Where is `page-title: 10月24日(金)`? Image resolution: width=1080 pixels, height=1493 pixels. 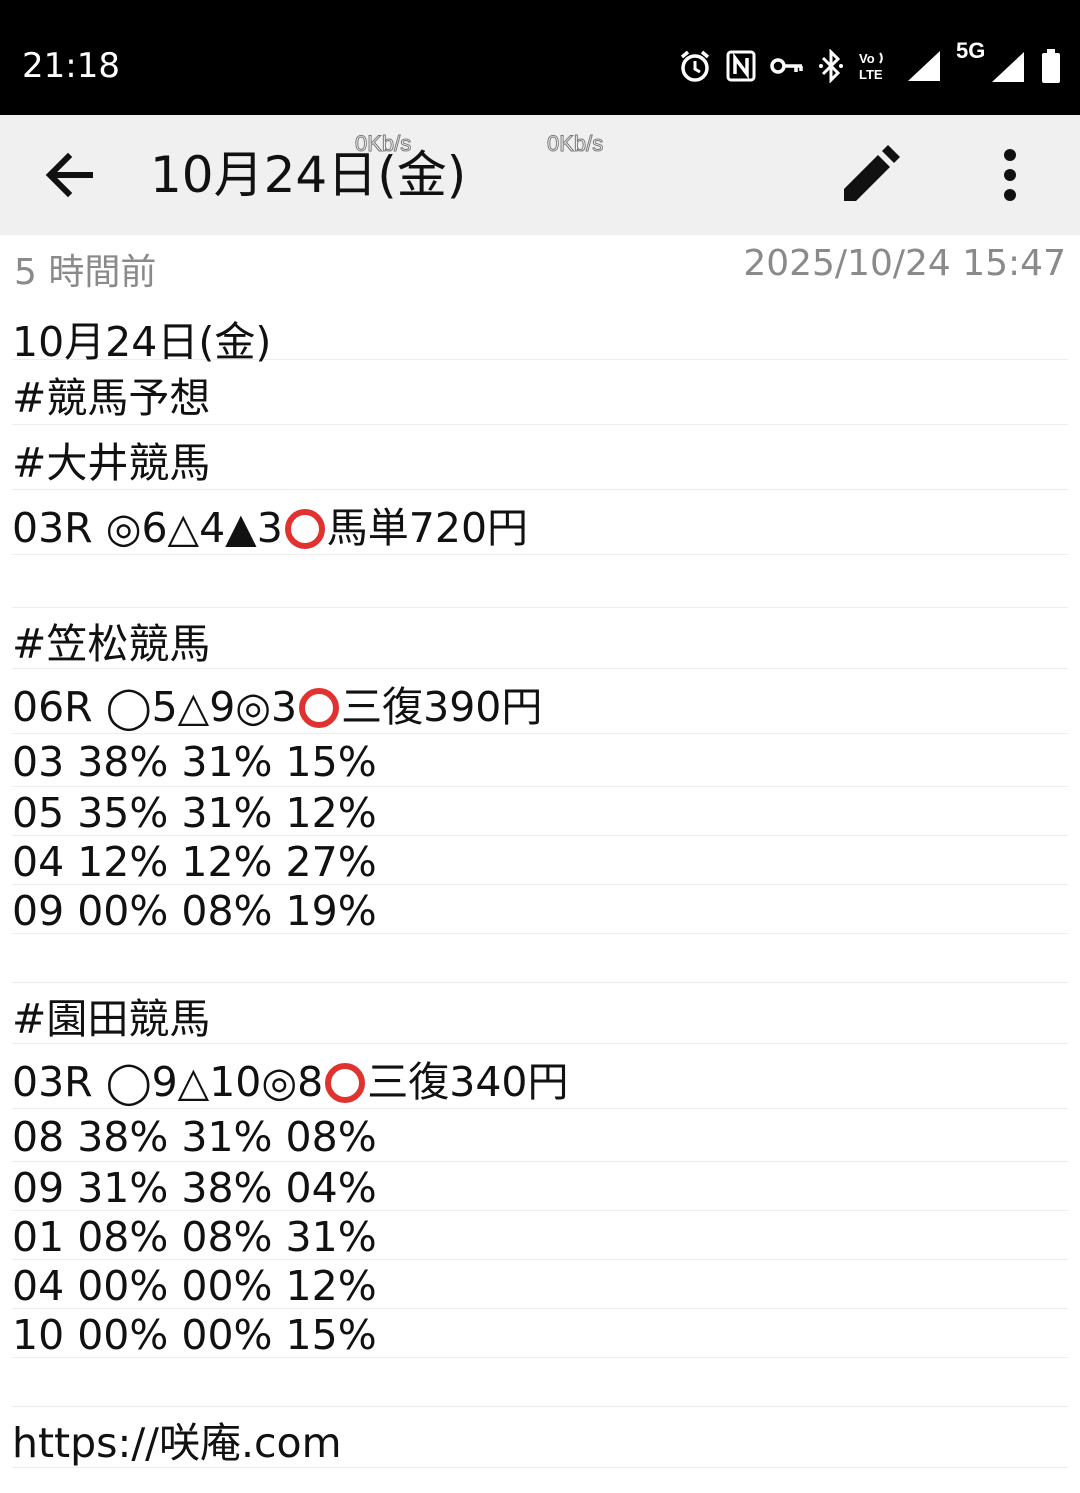 page-title: 10月24日(金) is located at coordinates (308, 175).